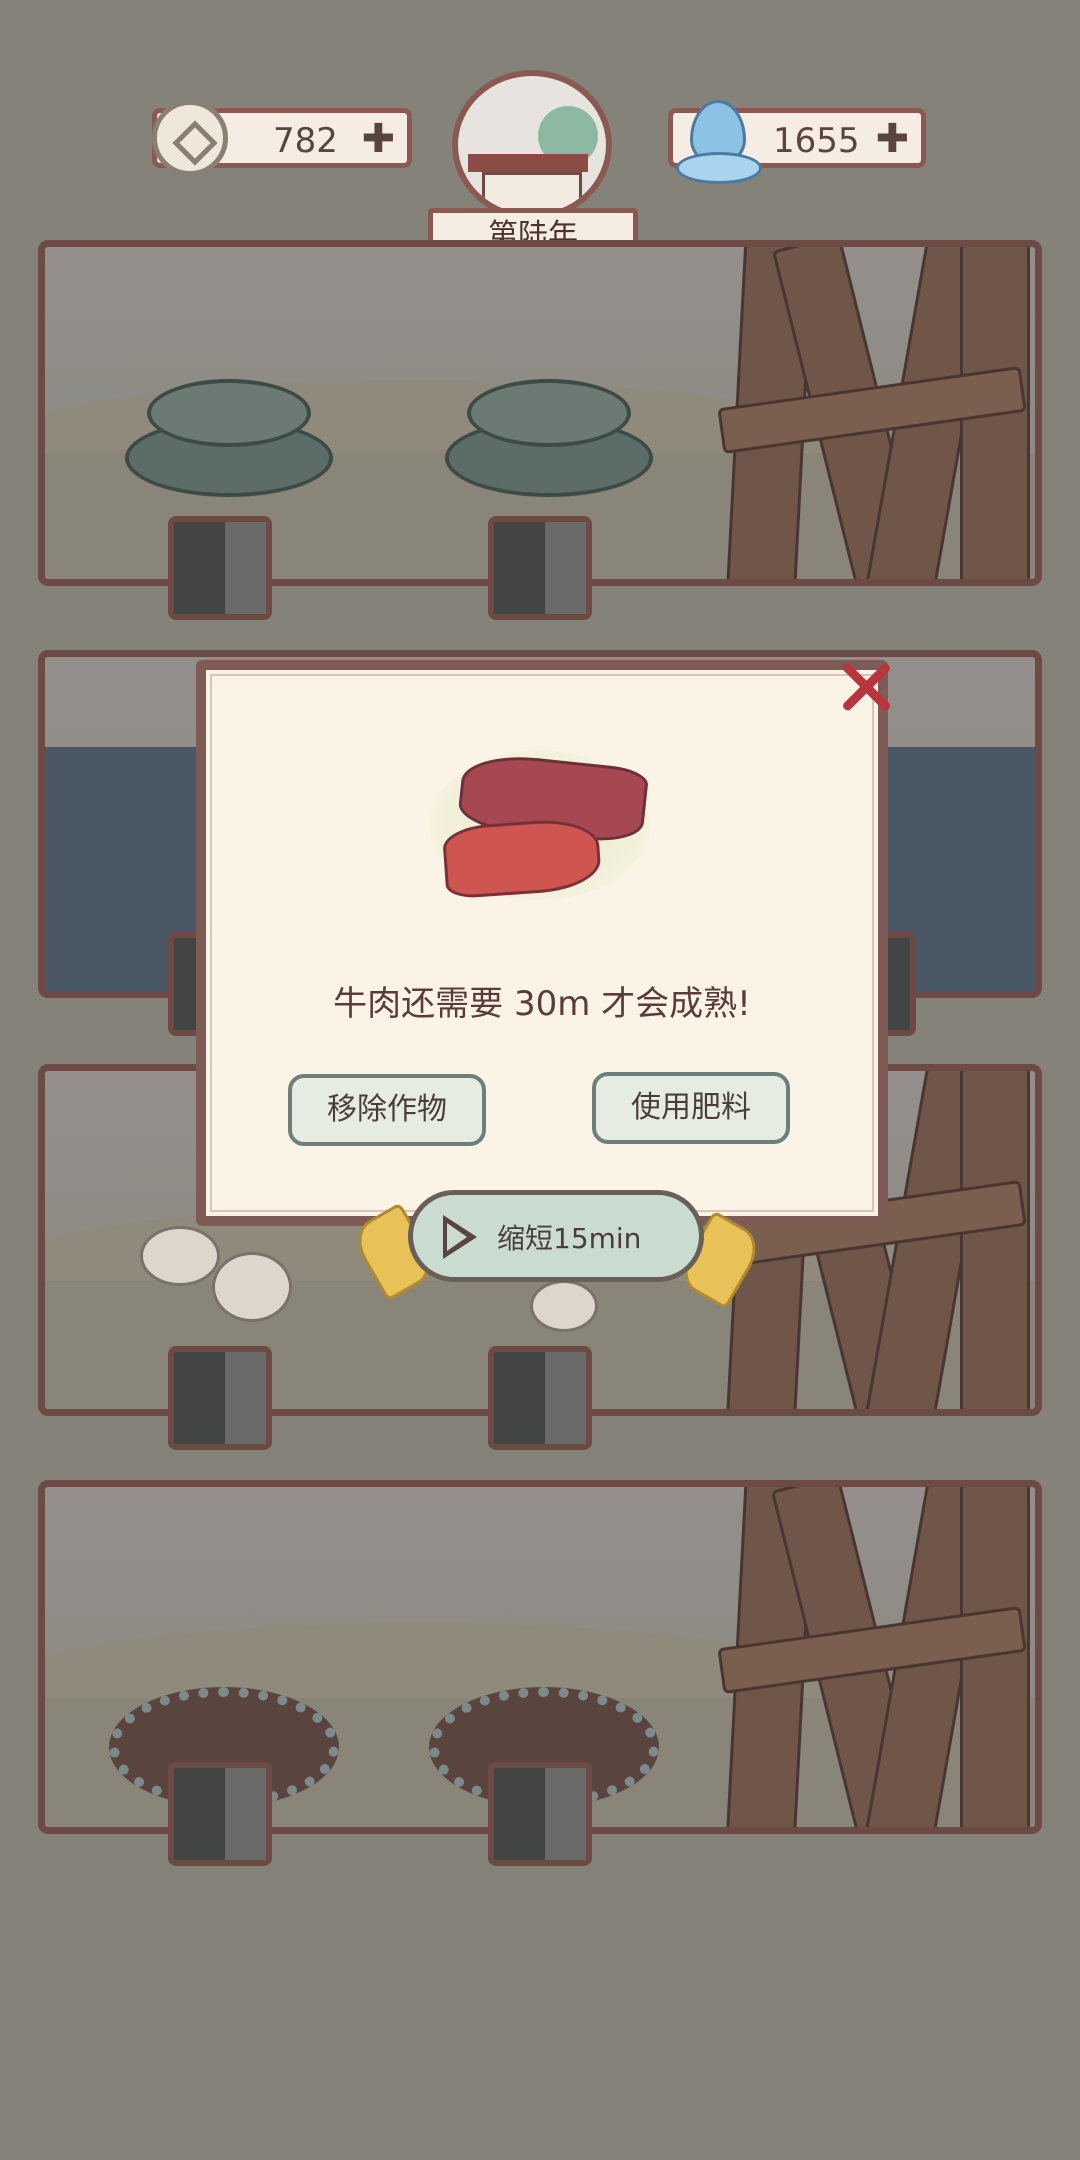 The image size is (1080, 2160). I want to click on shorten-time-video-button: 缩短15min, so click(556, 1236).